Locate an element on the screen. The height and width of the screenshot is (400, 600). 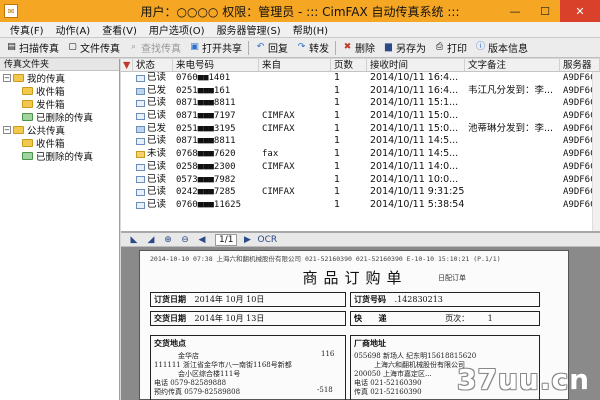
tree-item-public-fax: − 公共传真 is located at coordinates (59, 130).